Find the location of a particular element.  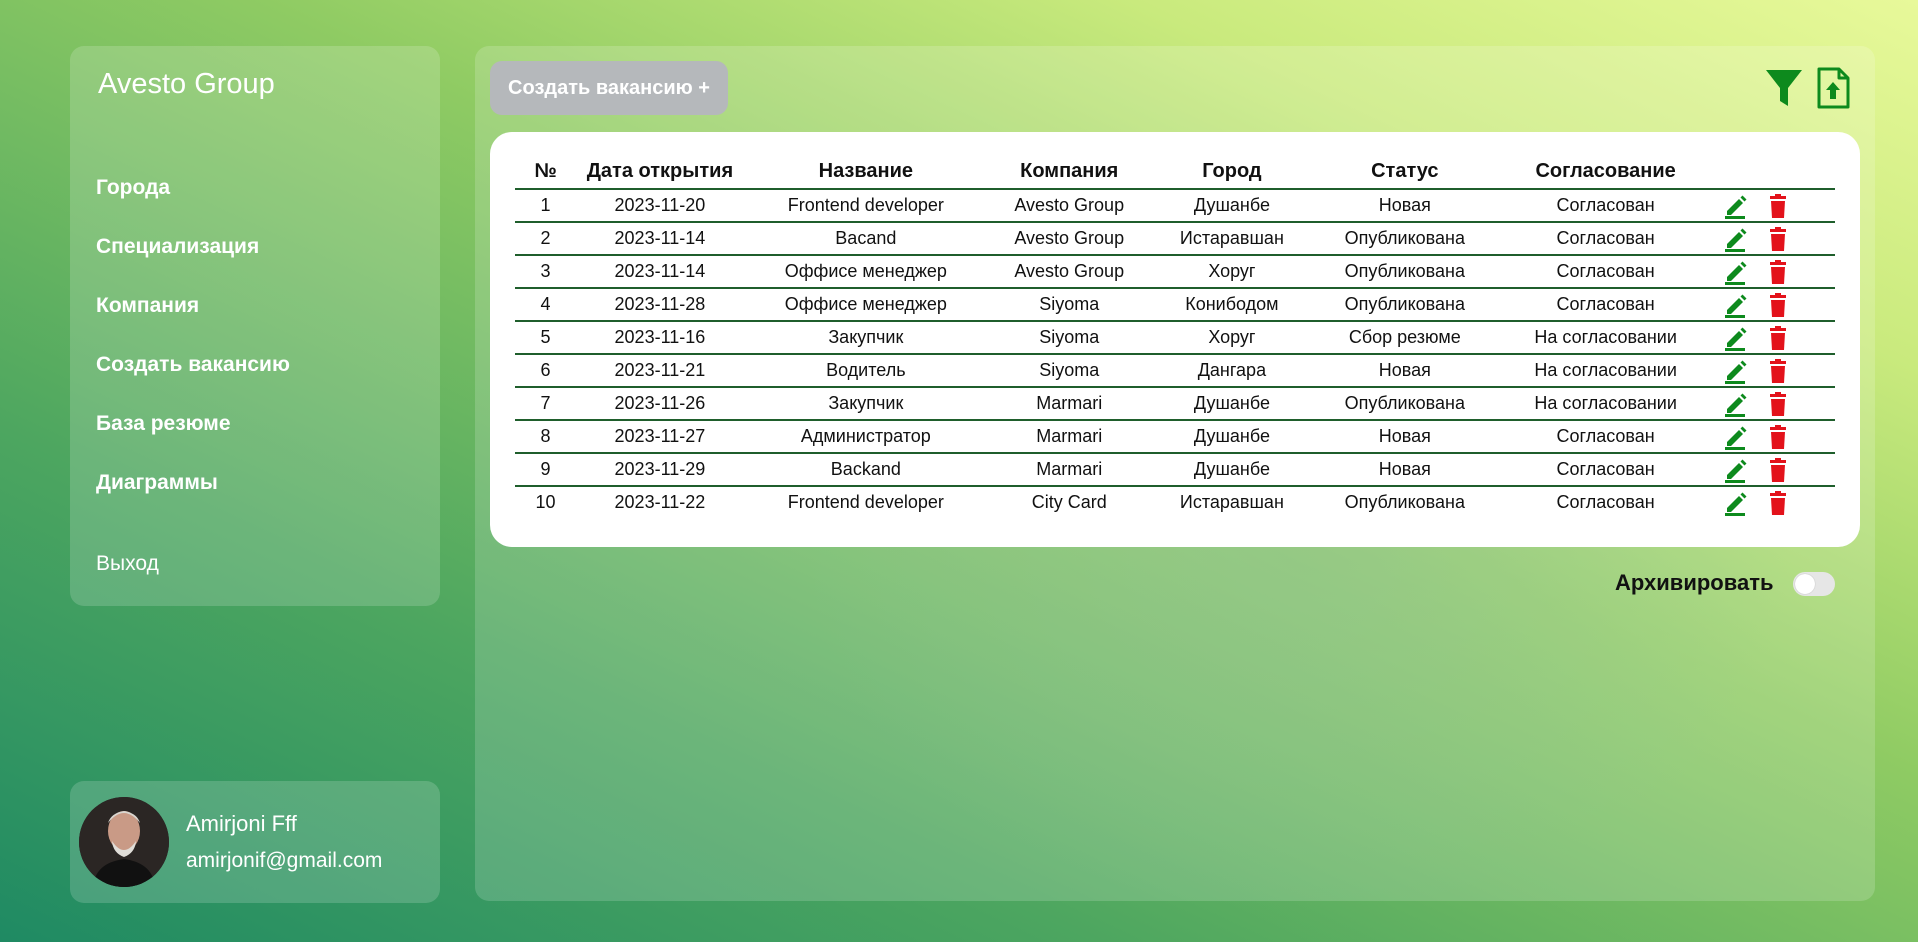

cell-number: 2 is located at coordinates (546, 239).